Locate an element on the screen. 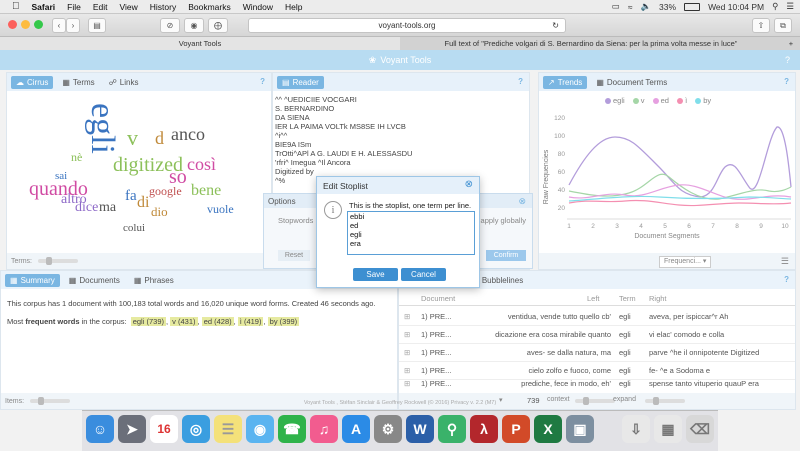 Image resolution: width=800 pixels, height=451 pixels. cloud-word: così is located at coordinates (201, 164).